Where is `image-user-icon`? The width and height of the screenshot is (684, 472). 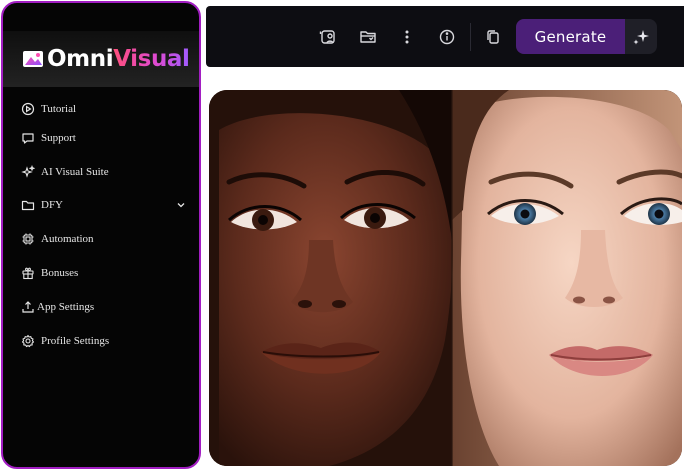 image-user-icon is located at coordinates (327, 37).